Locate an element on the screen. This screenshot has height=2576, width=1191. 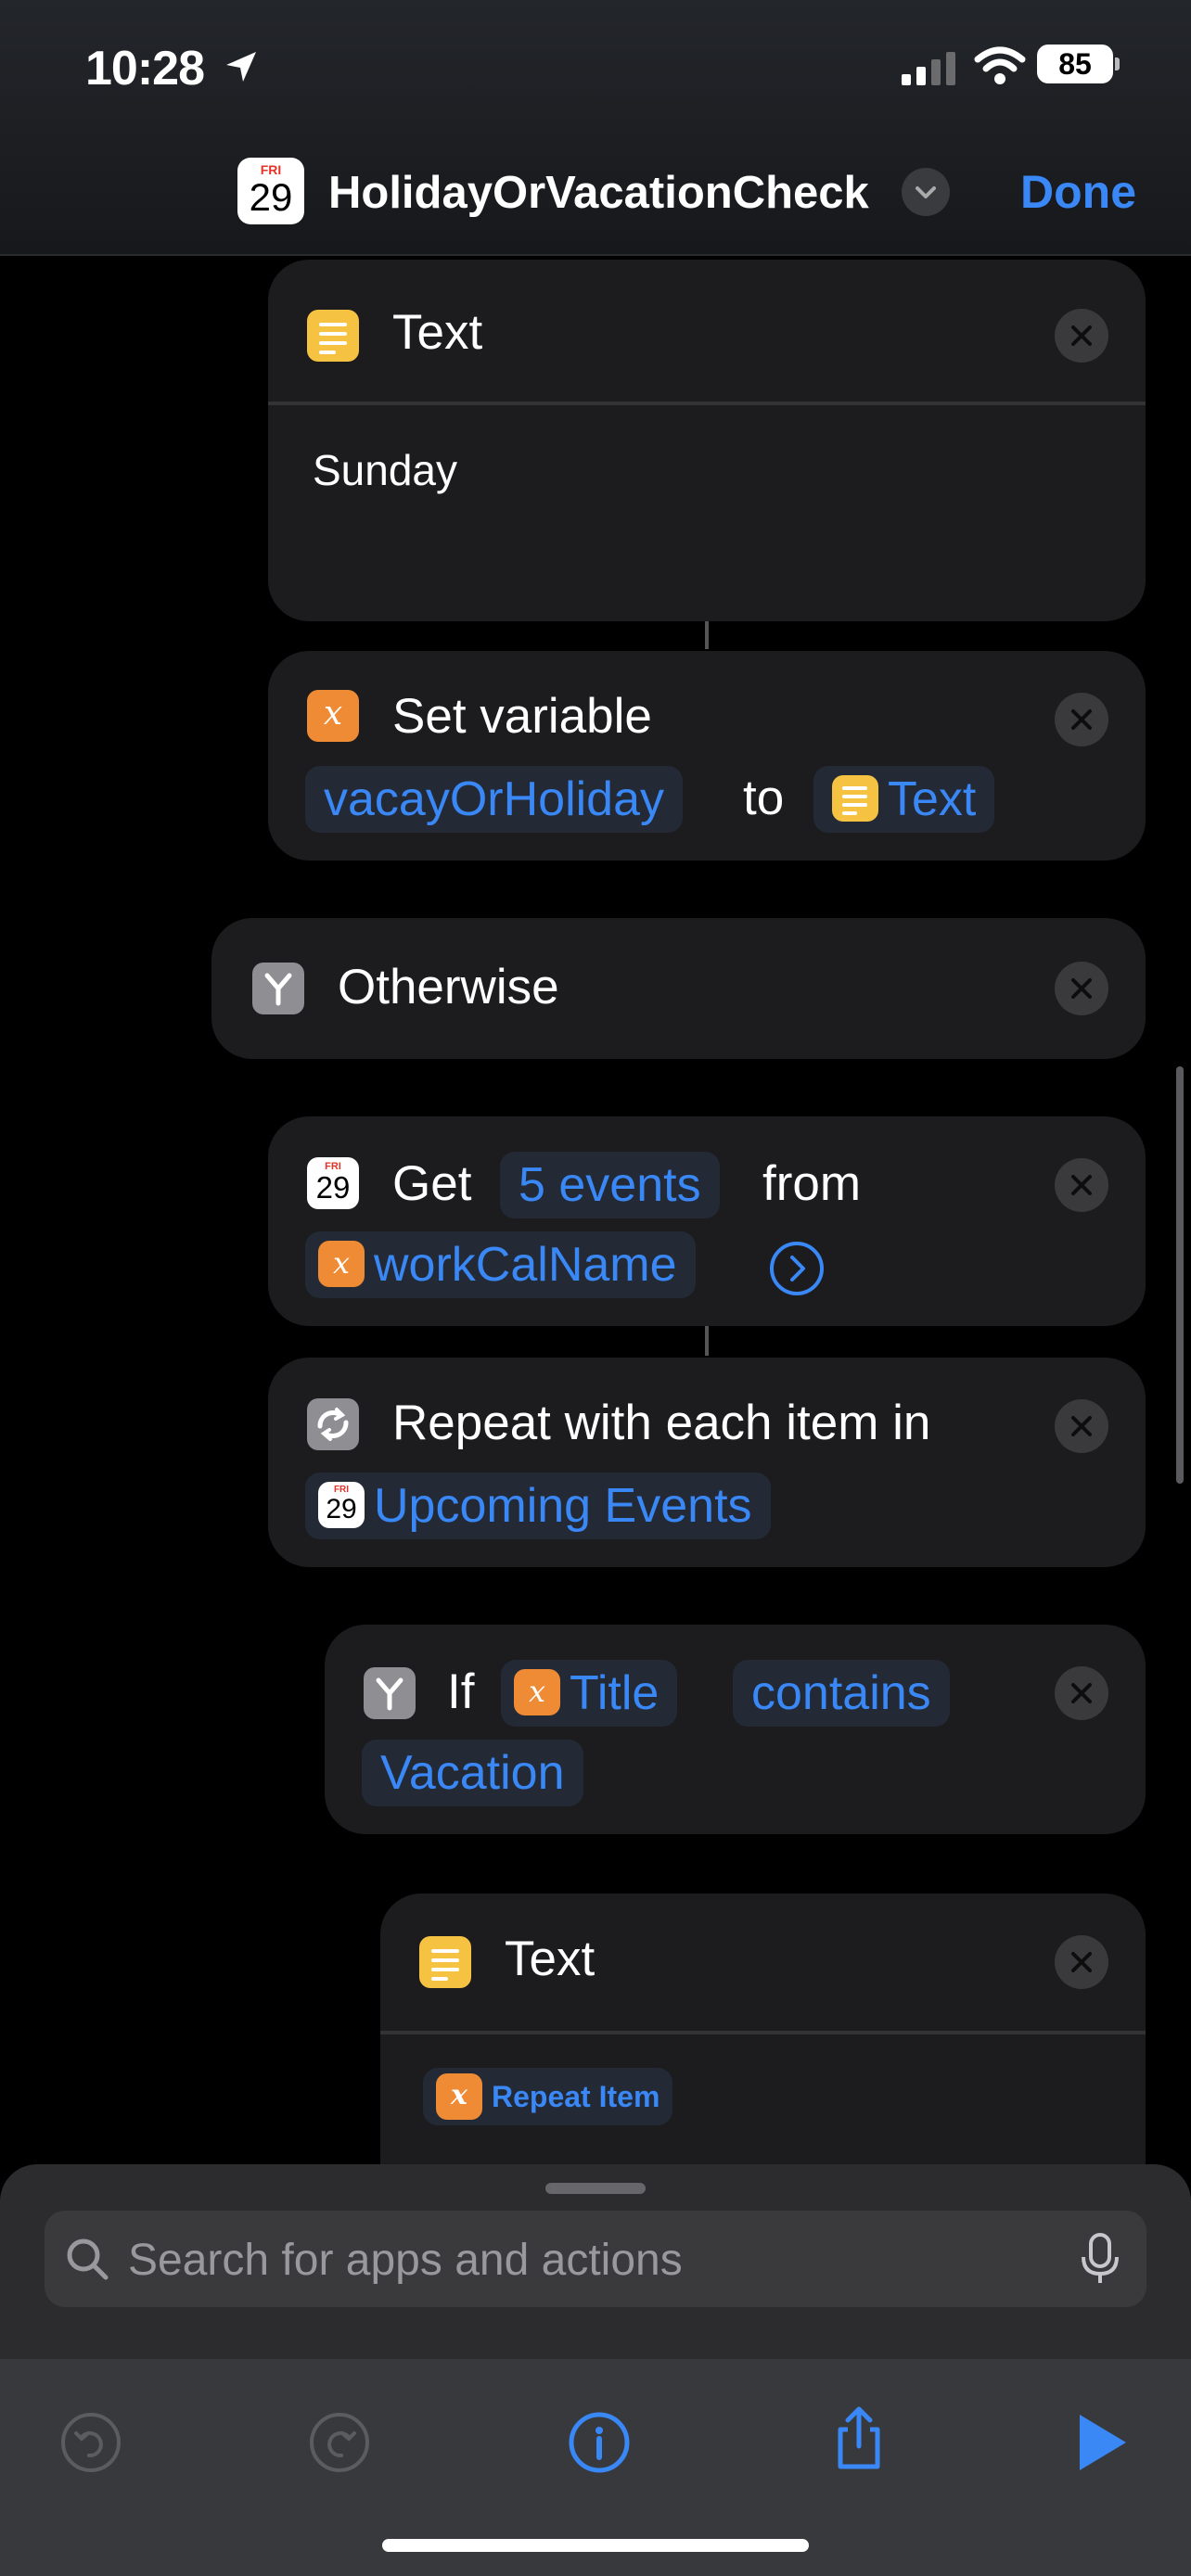
chevron-right-circle-icon is located at coordinates (797, 1269).